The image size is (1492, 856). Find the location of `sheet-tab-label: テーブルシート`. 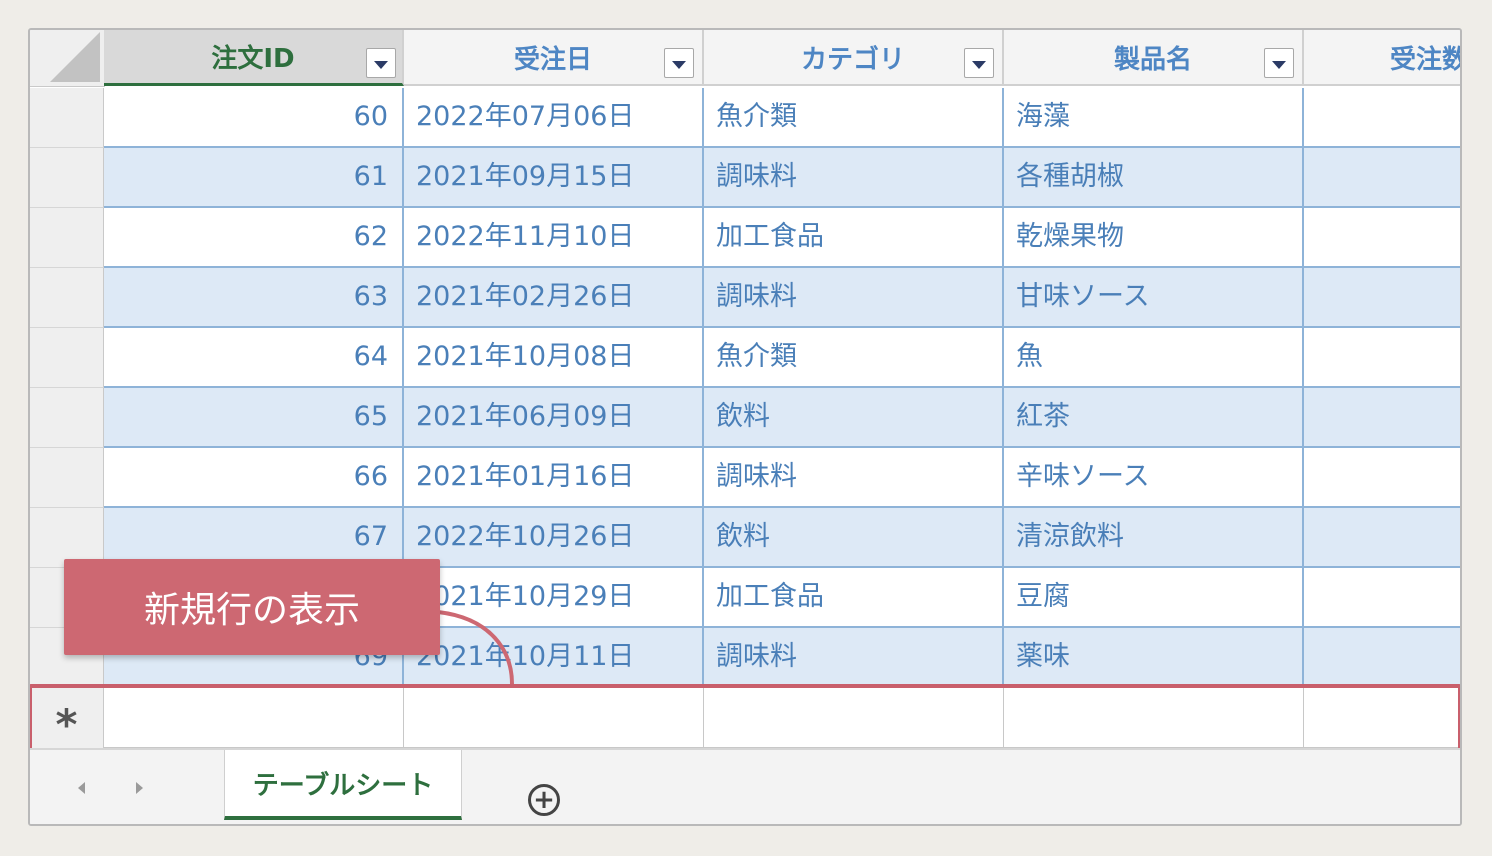

sheet-tab-label: テーブルシート is located at coordinates (343, 785).